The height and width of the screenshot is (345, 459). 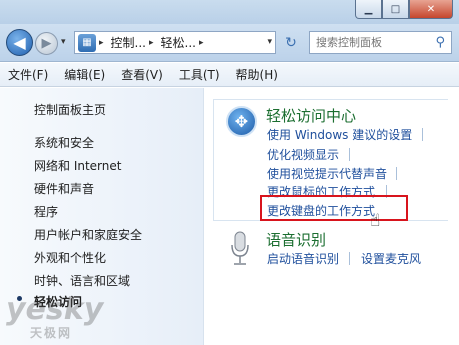 What do you see at coordinates (311, 115) in the screenshot?
I see `ease-of-access-title: 轻松访问中心` at bounding box center [311, 115].